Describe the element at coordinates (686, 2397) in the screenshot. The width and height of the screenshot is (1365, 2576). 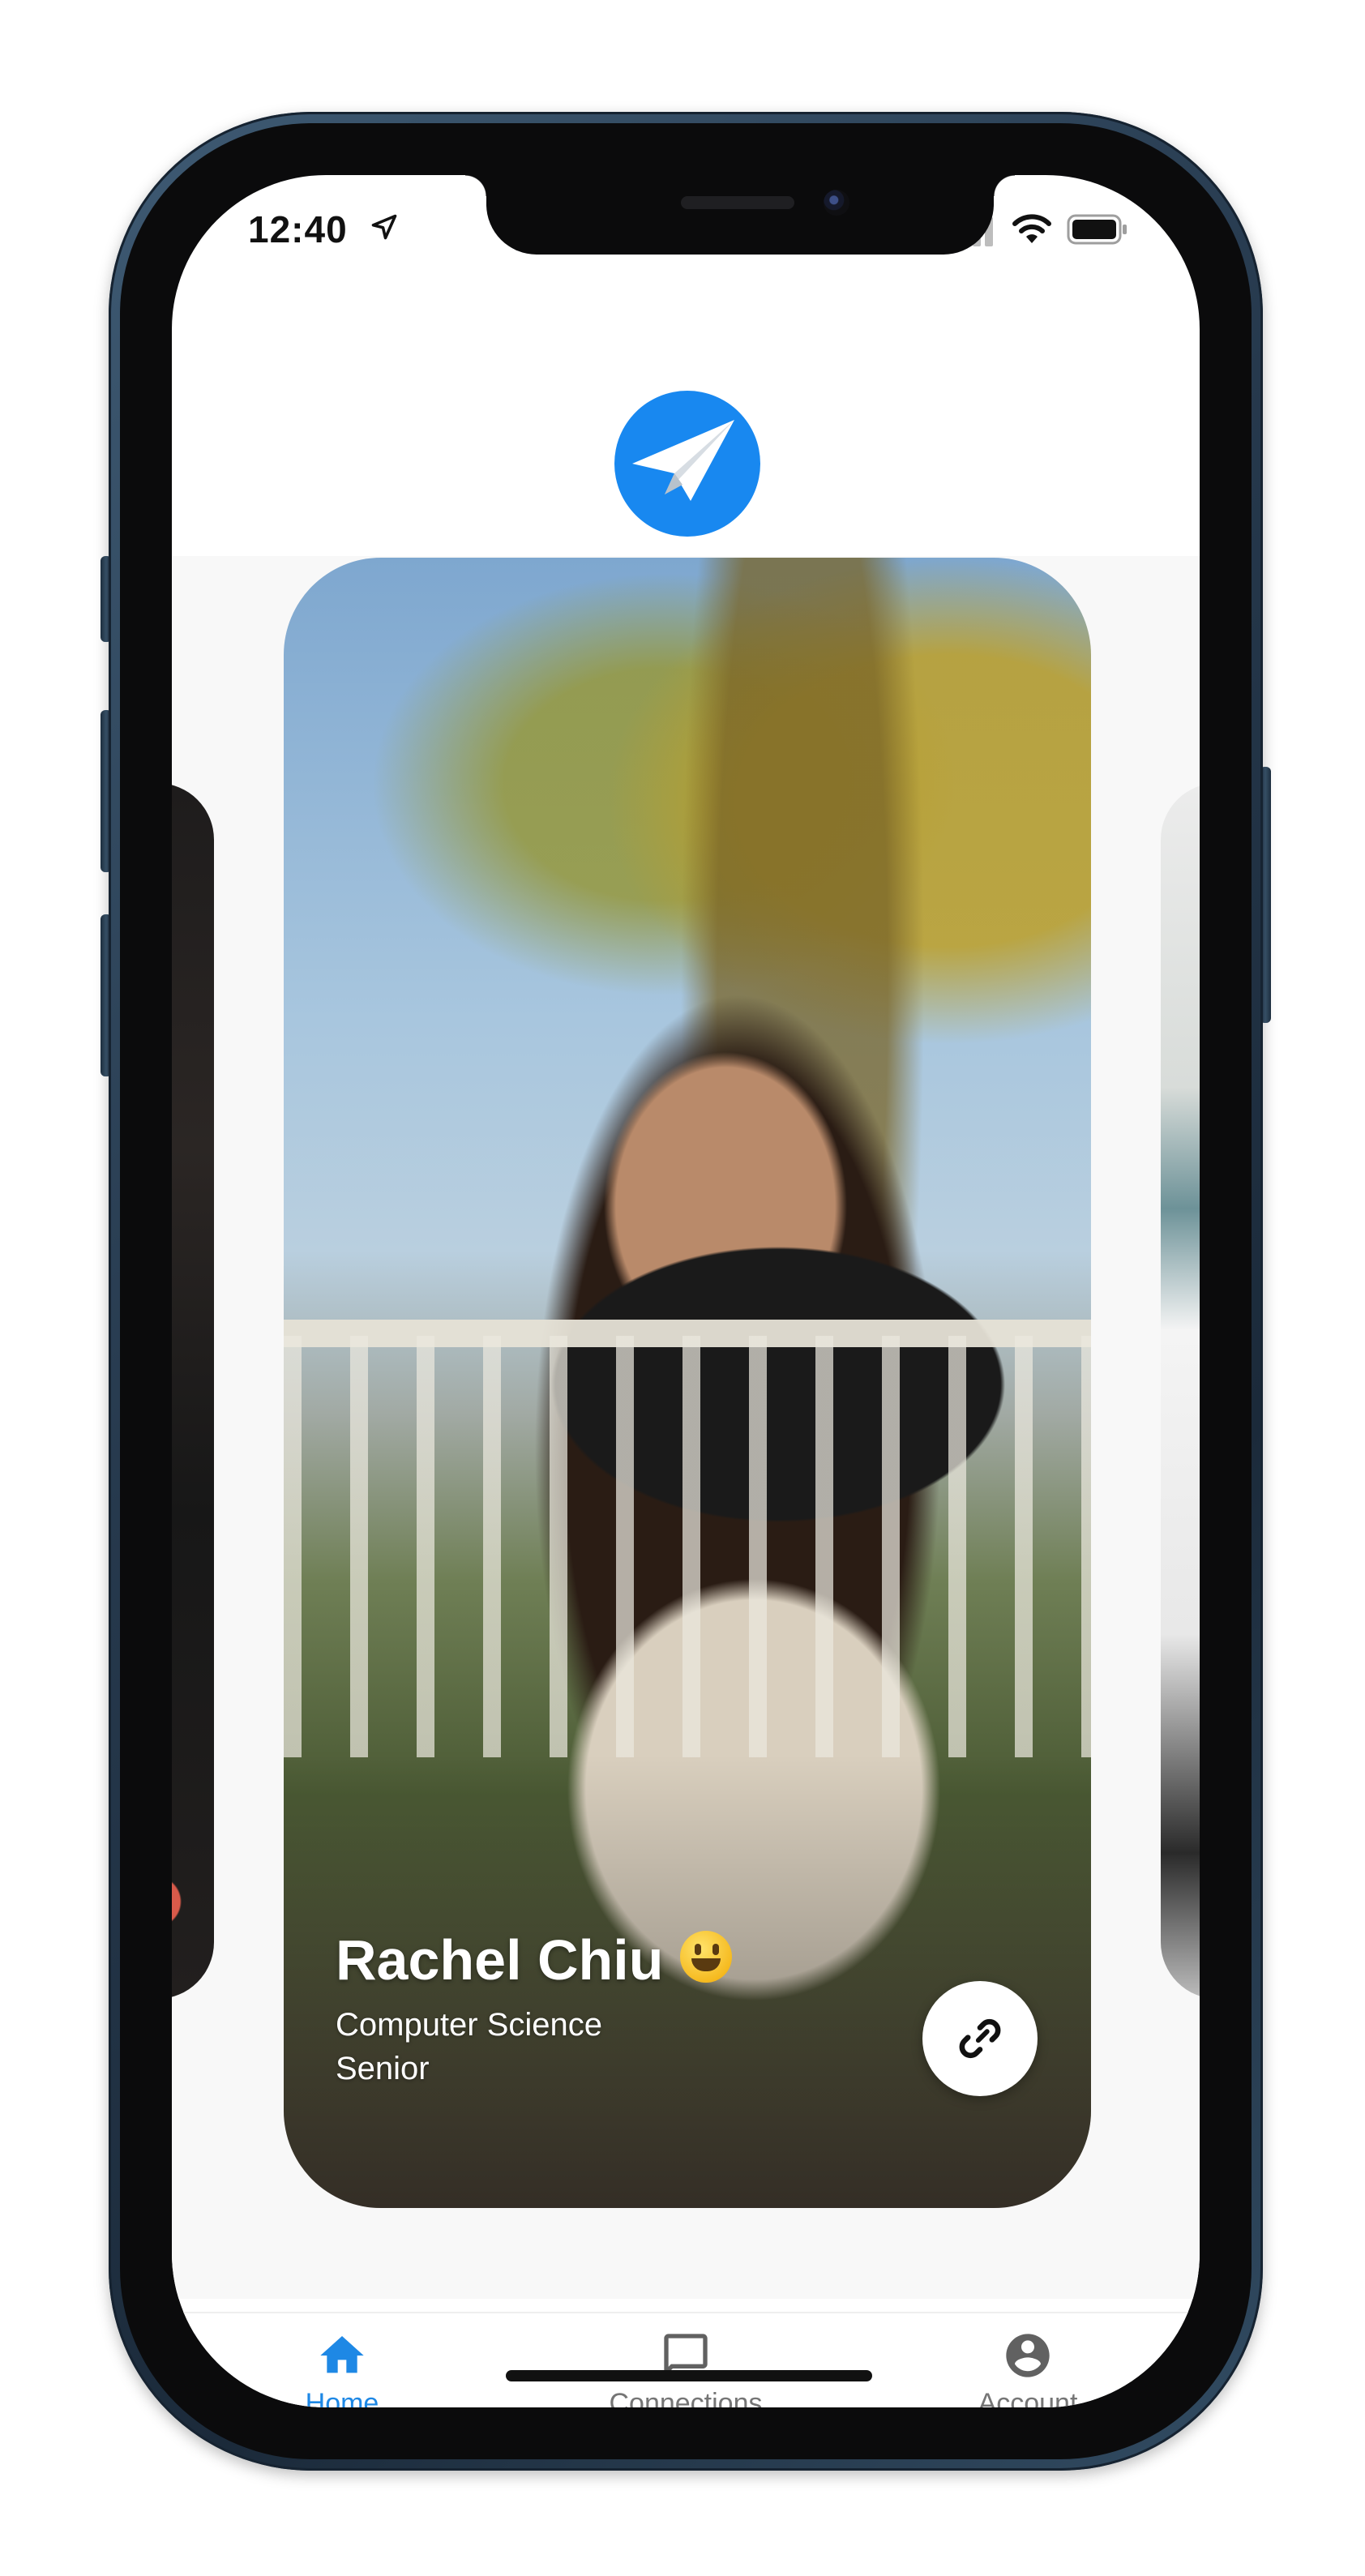
I see `nav-connections-label: Connections` at that location.